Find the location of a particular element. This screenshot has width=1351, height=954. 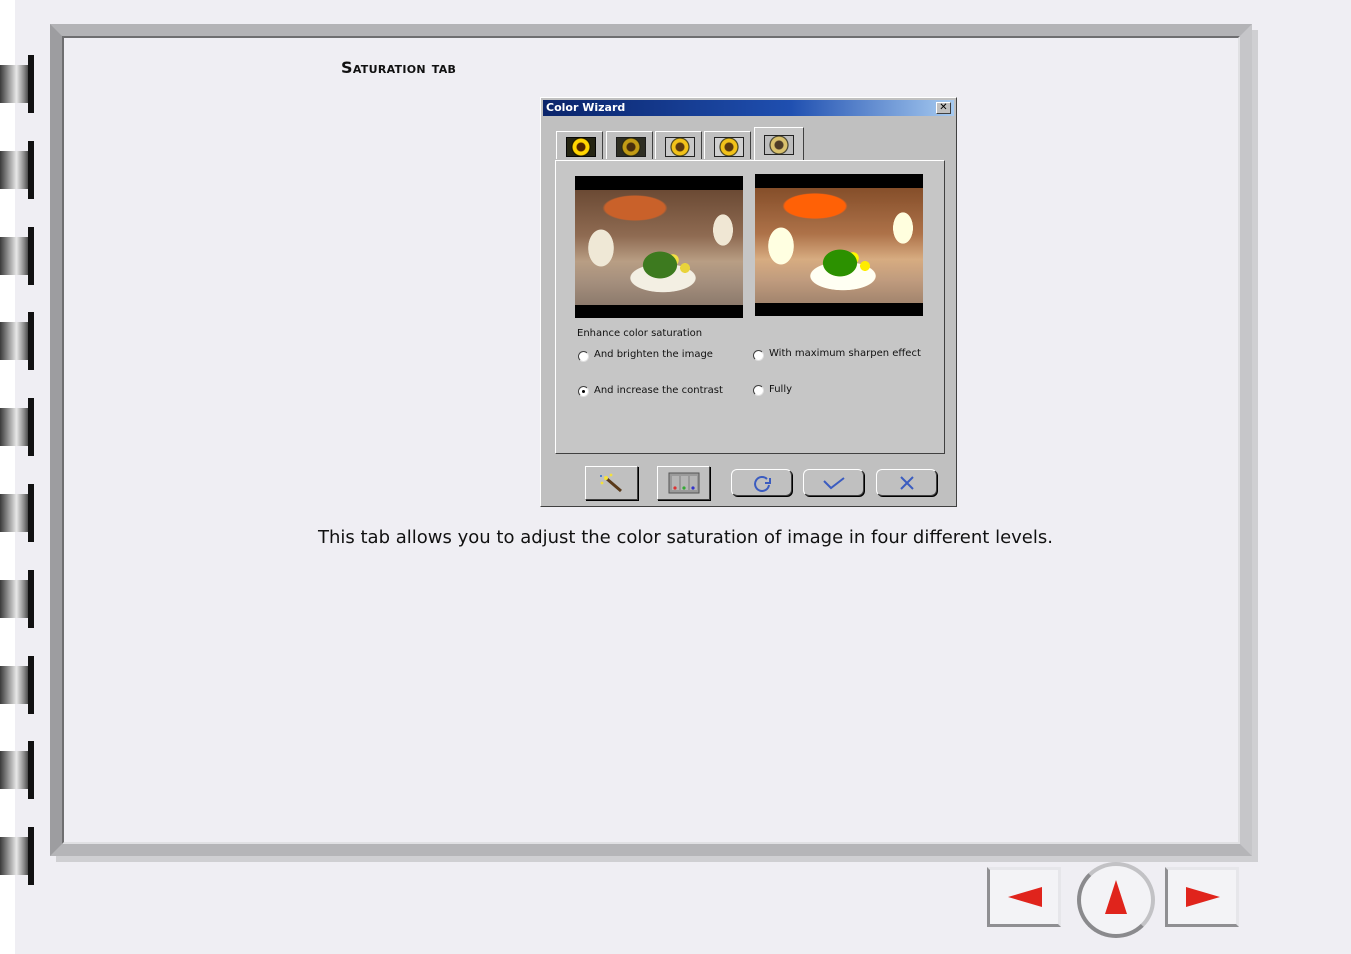

tab-dark is located at coordinates (629, 145).